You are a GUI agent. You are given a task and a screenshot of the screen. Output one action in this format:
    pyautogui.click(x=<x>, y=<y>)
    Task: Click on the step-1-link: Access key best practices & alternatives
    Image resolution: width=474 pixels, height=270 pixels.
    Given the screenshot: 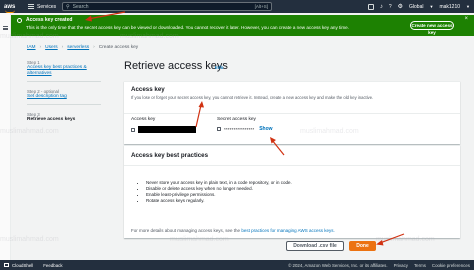 What is the action you would take?
    pyautogui.click(x=58, y=71)
    